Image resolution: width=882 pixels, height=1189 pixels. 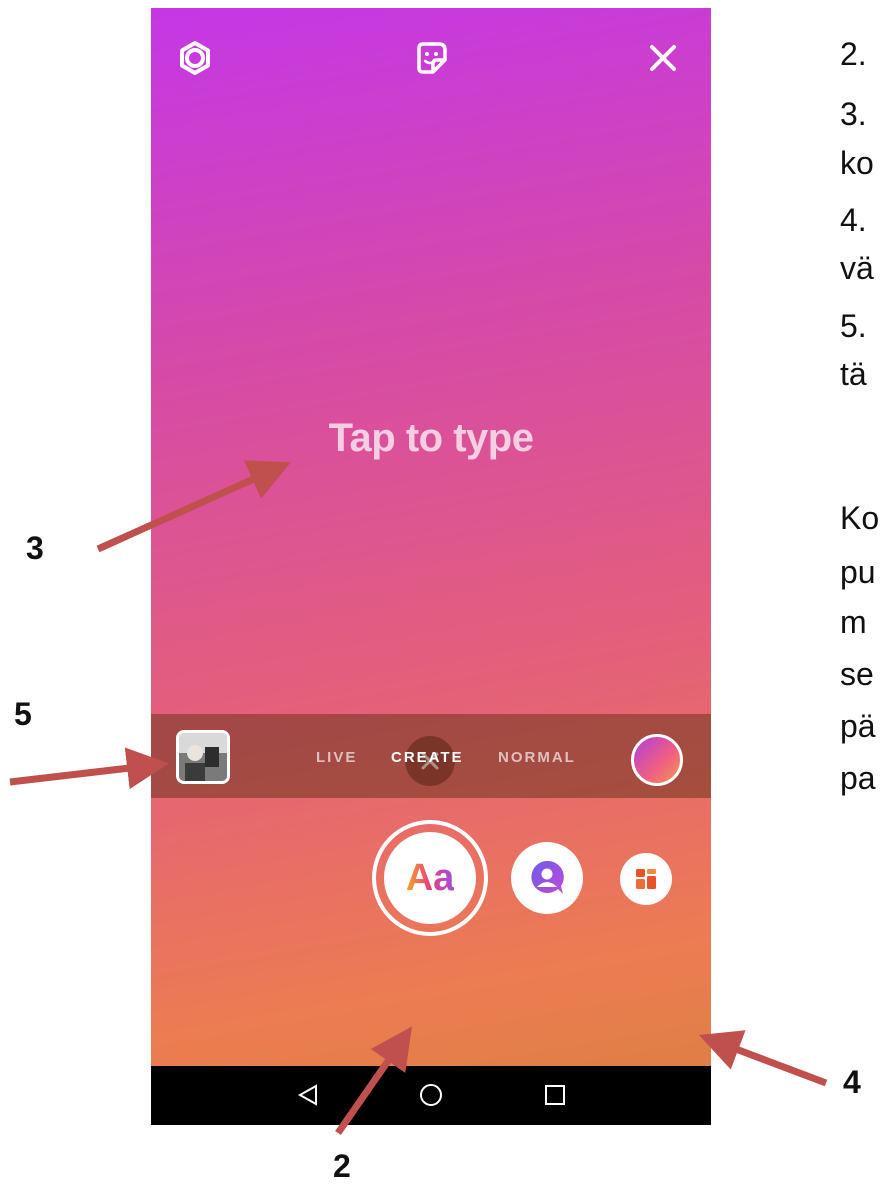 I want to click on side-text-line: Ko, so click(x=860, y=518).